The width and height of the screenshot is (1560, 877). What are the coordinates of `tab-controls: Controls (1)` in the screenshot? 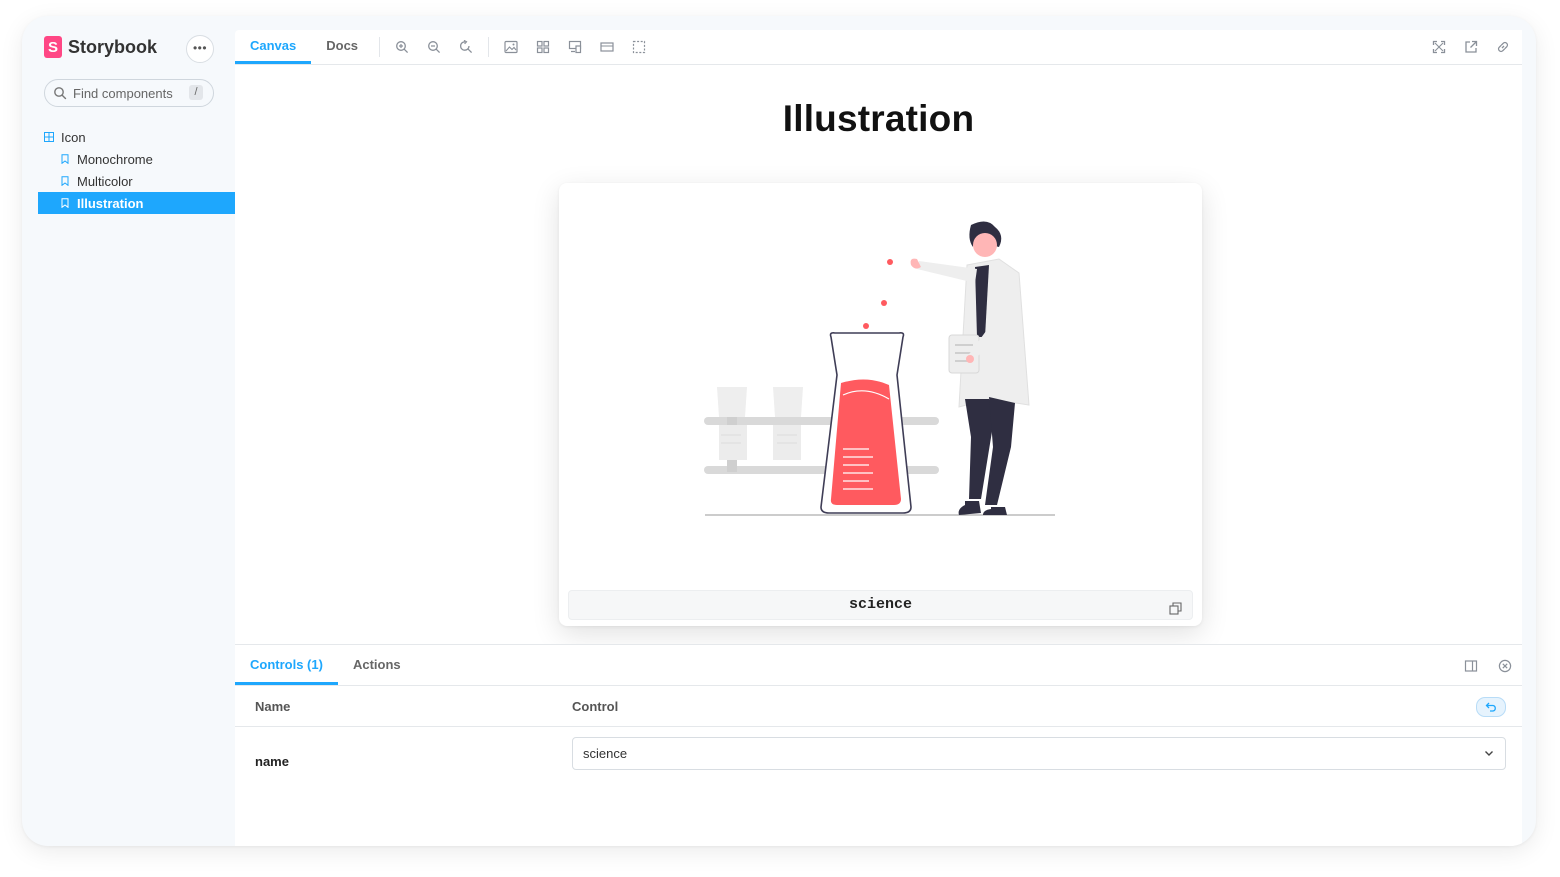 It's located at (286, 665).